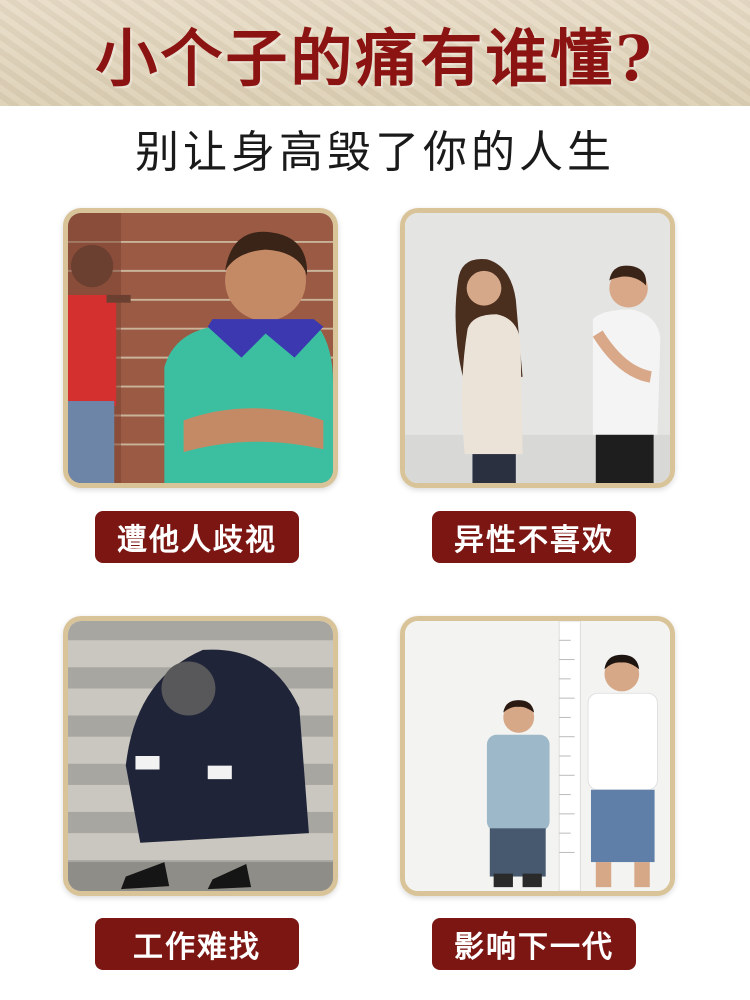 Image resolution: width=750 pixels, height=1000 pixels. I want to click on photo-opposite-sex, so click(537, 348).